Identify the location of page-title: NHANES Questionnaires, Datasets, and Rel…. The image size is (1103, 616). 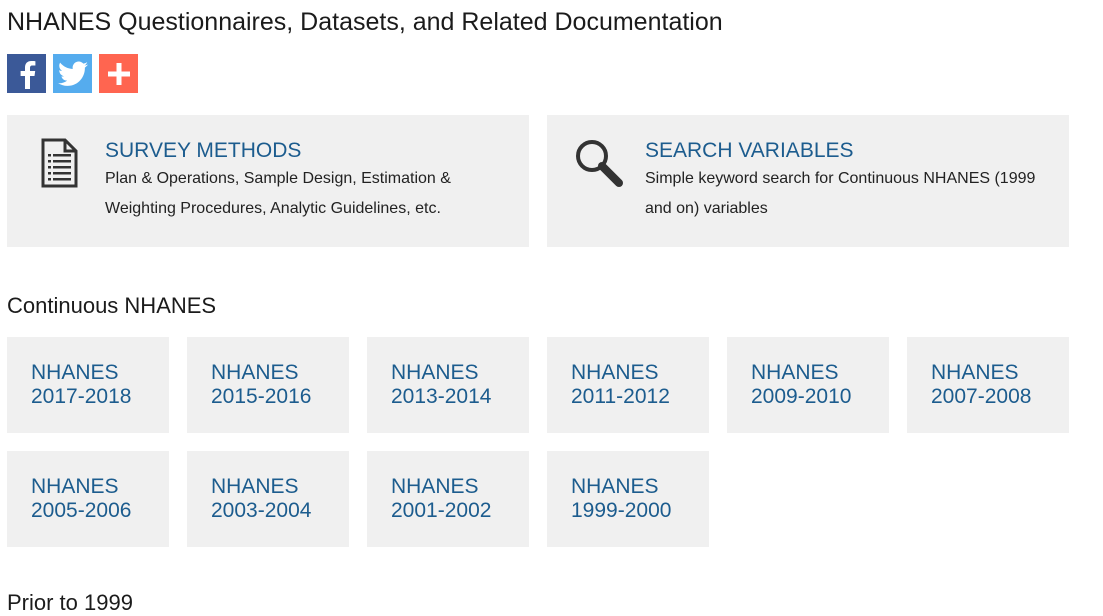
(365, 22).